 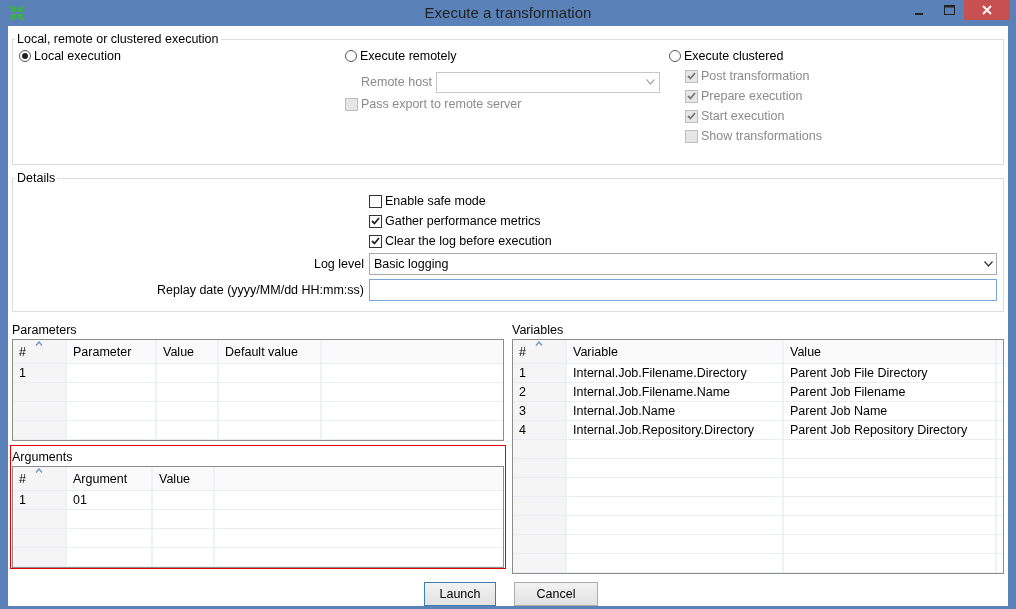 I want to click on field-label: Log level, so click(x=338, y=264).